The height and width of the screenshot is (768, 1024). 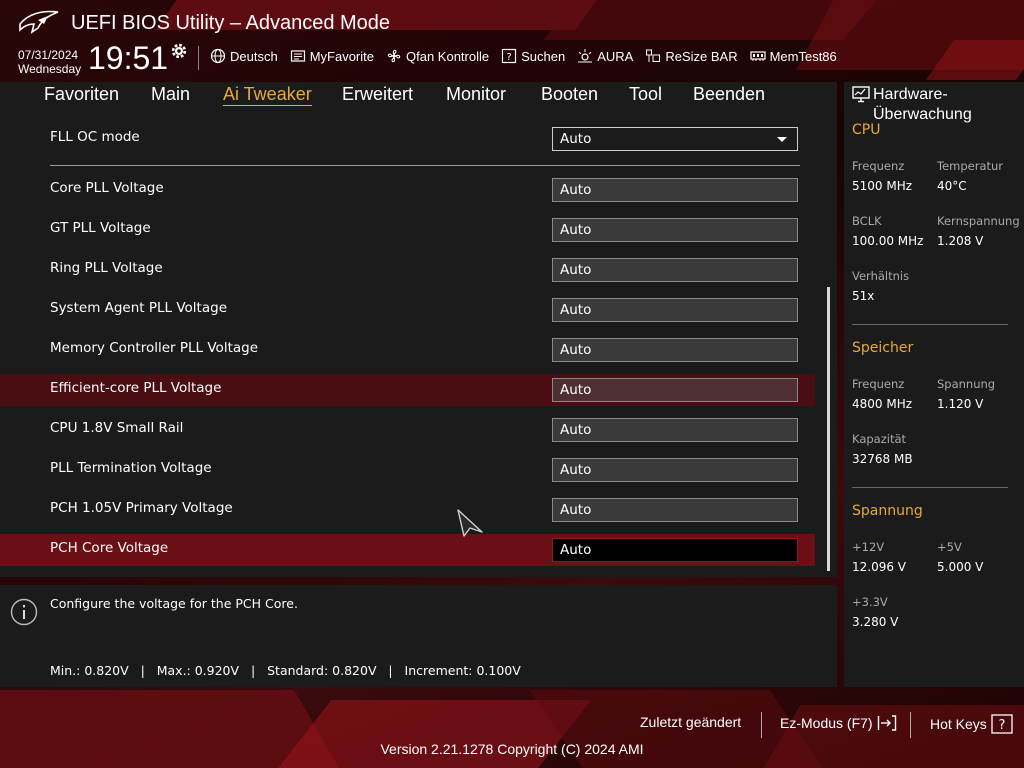 I want to click on aura-light-icon, so click(x=585, y=56).